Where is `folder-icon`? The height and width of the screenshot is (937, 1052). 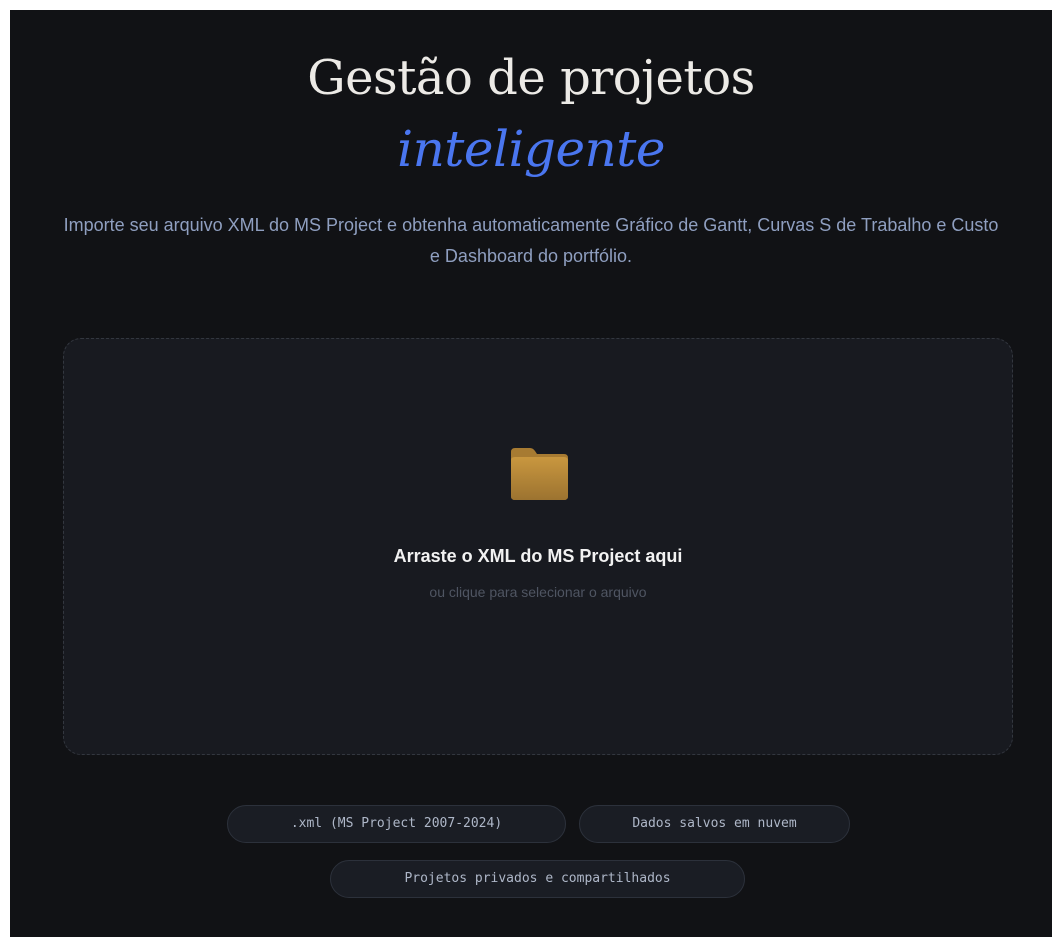
folder-icon is located at coordinates (539, 474).